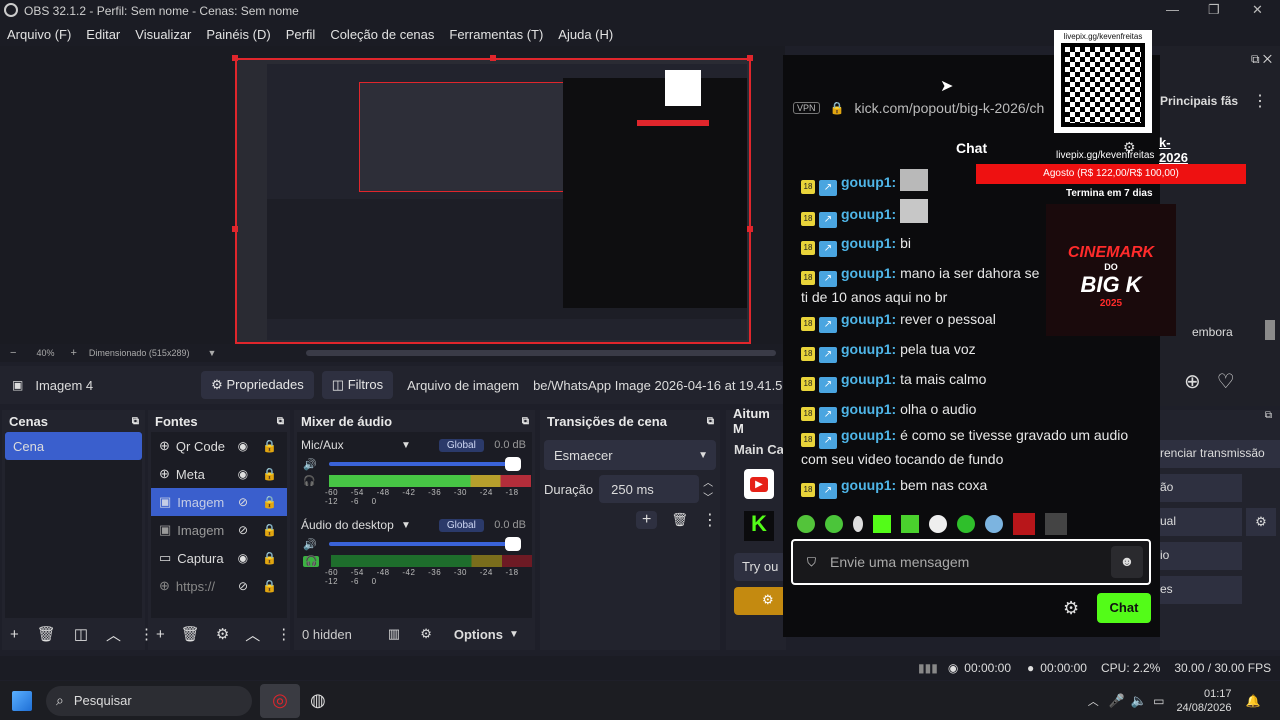 The width and height of the screenshot is (1280, 720). Describe the element at coordinates (1201, 522) in the screenshot. I see `control-button: ual` at that location.